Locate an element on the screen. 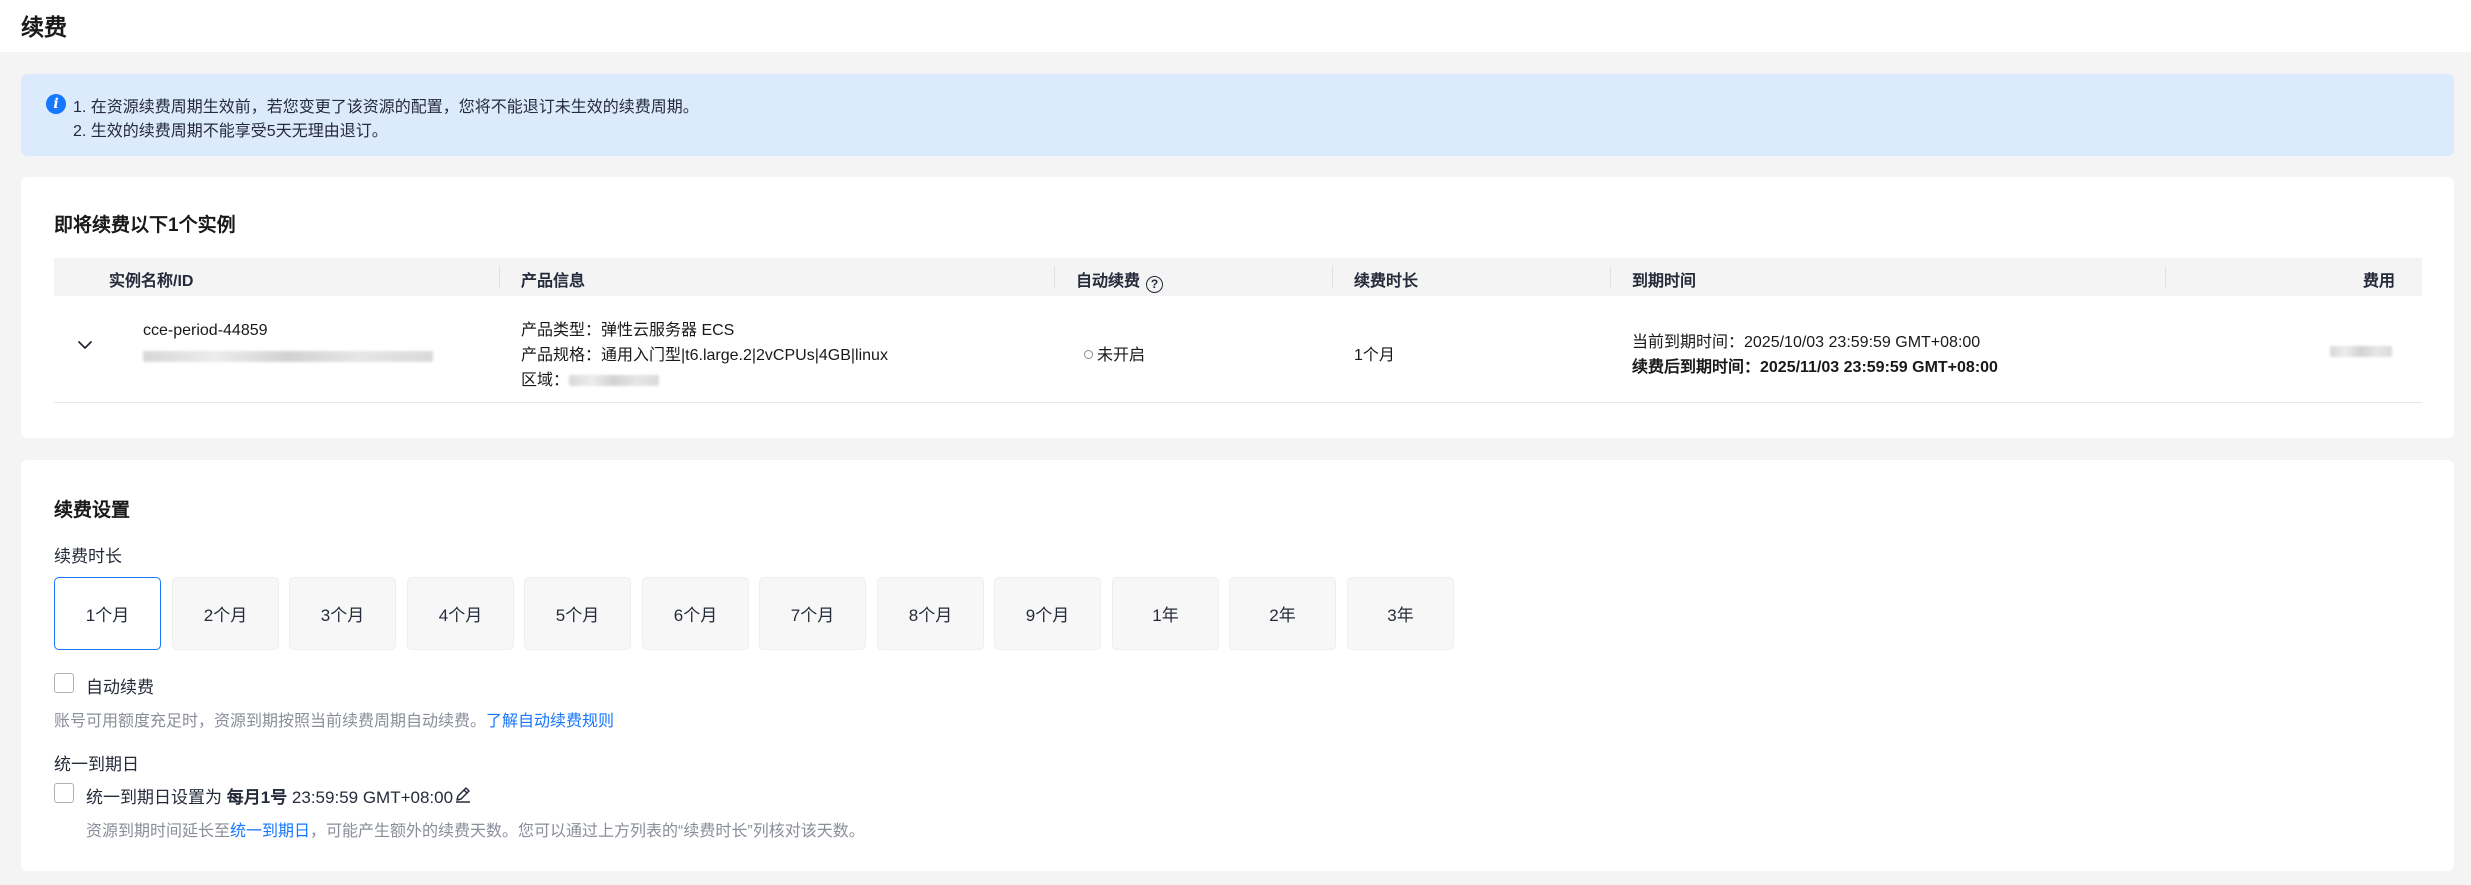 This screenshot has width=2471, height=885. duration-option: 3年 is located at coordinates (1400, 613).